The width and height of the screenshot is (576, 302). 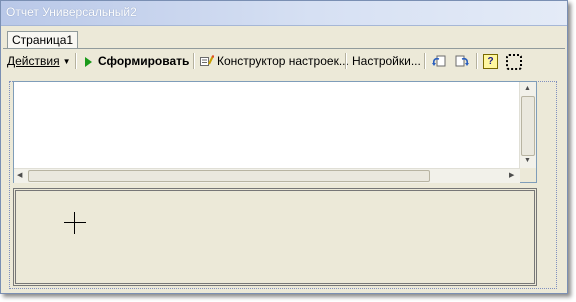 What do you see at coordinates (33, 61) in the screenshot?
I see `actions-menu-label: Действия` at bounding box center [33, 61].